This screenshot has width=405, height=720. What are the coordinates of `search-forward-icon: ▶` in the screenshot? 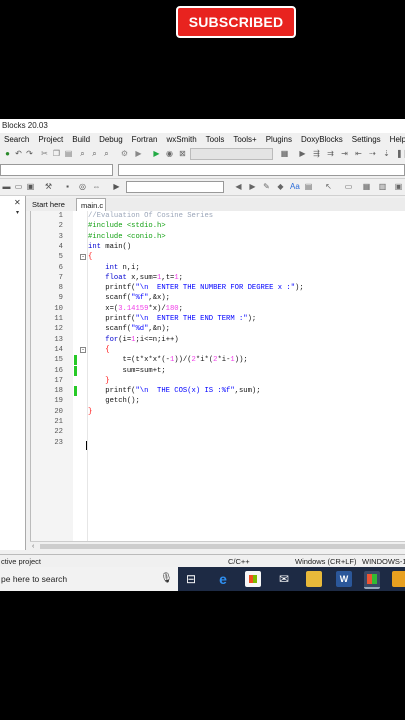 It's located at (252, 186).